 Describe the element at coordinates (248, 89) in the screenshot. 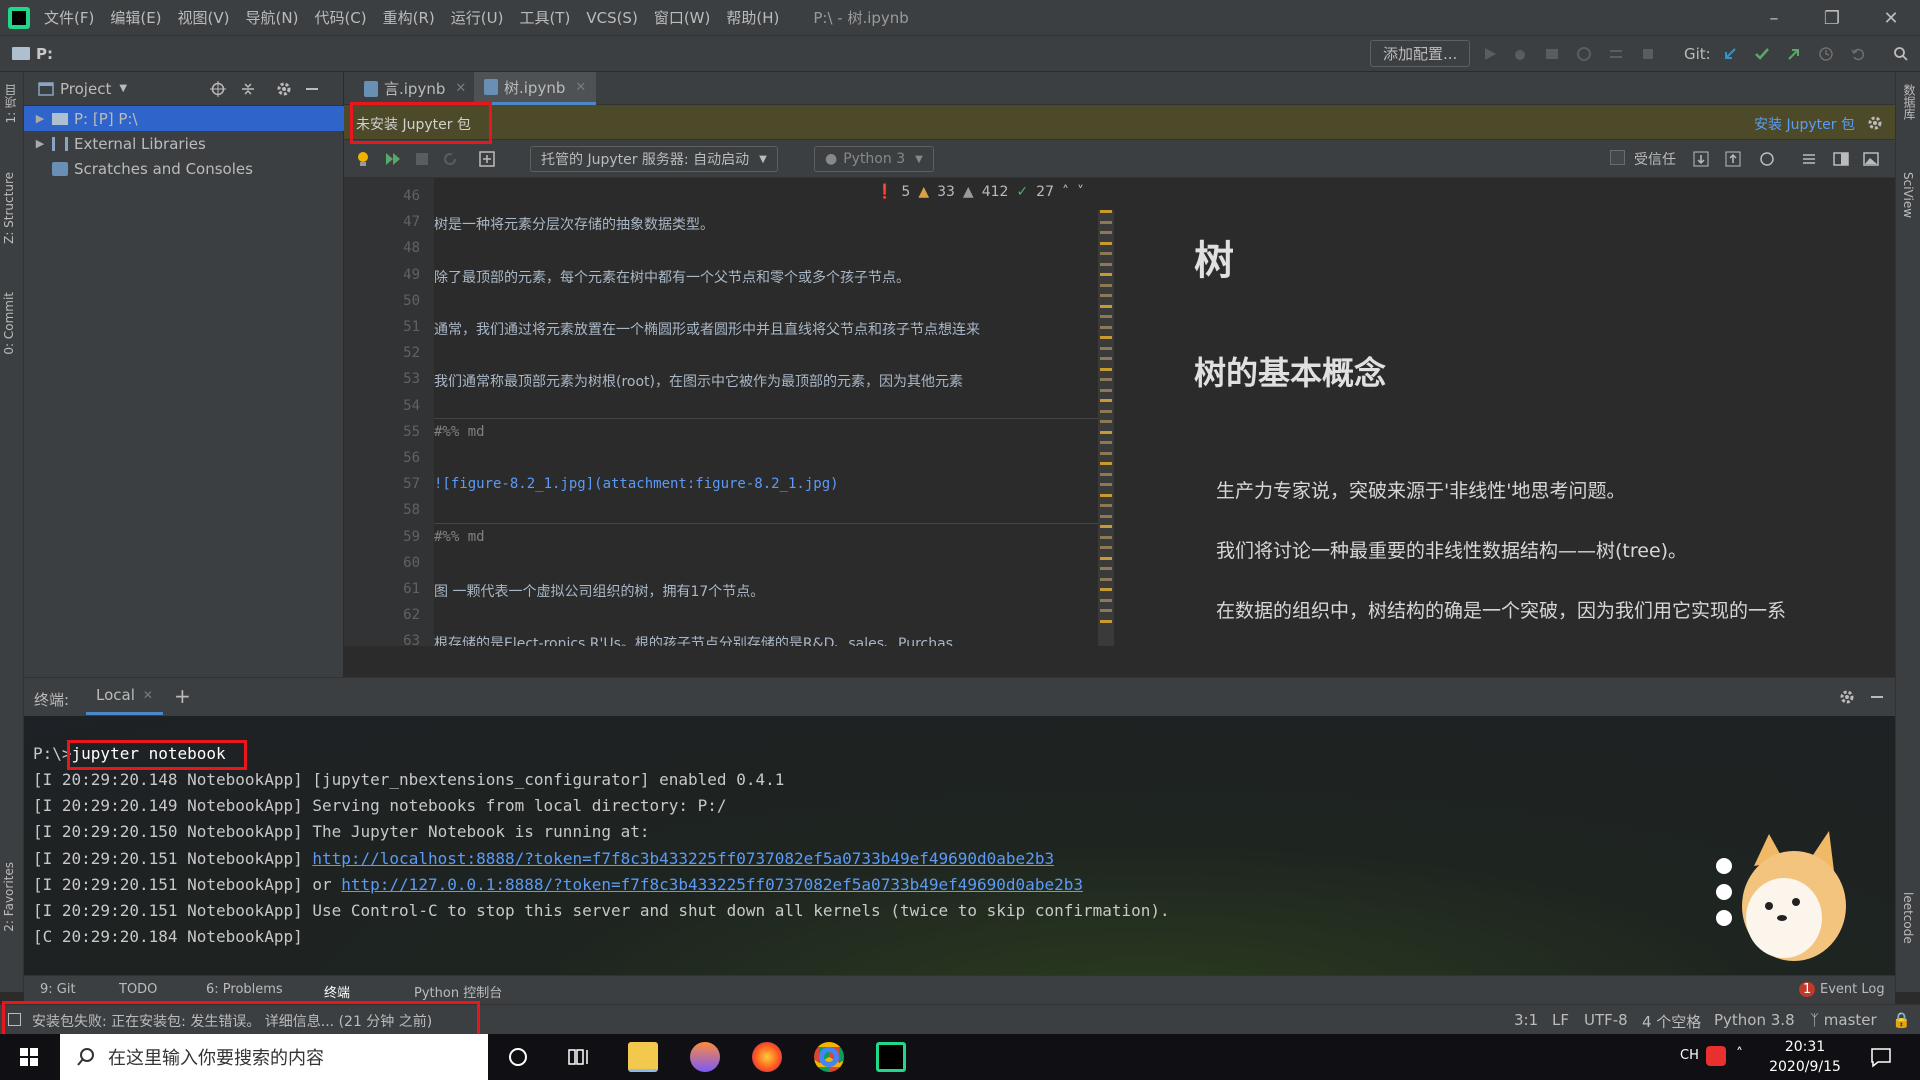

I see `collapse-all-icon` at that location.